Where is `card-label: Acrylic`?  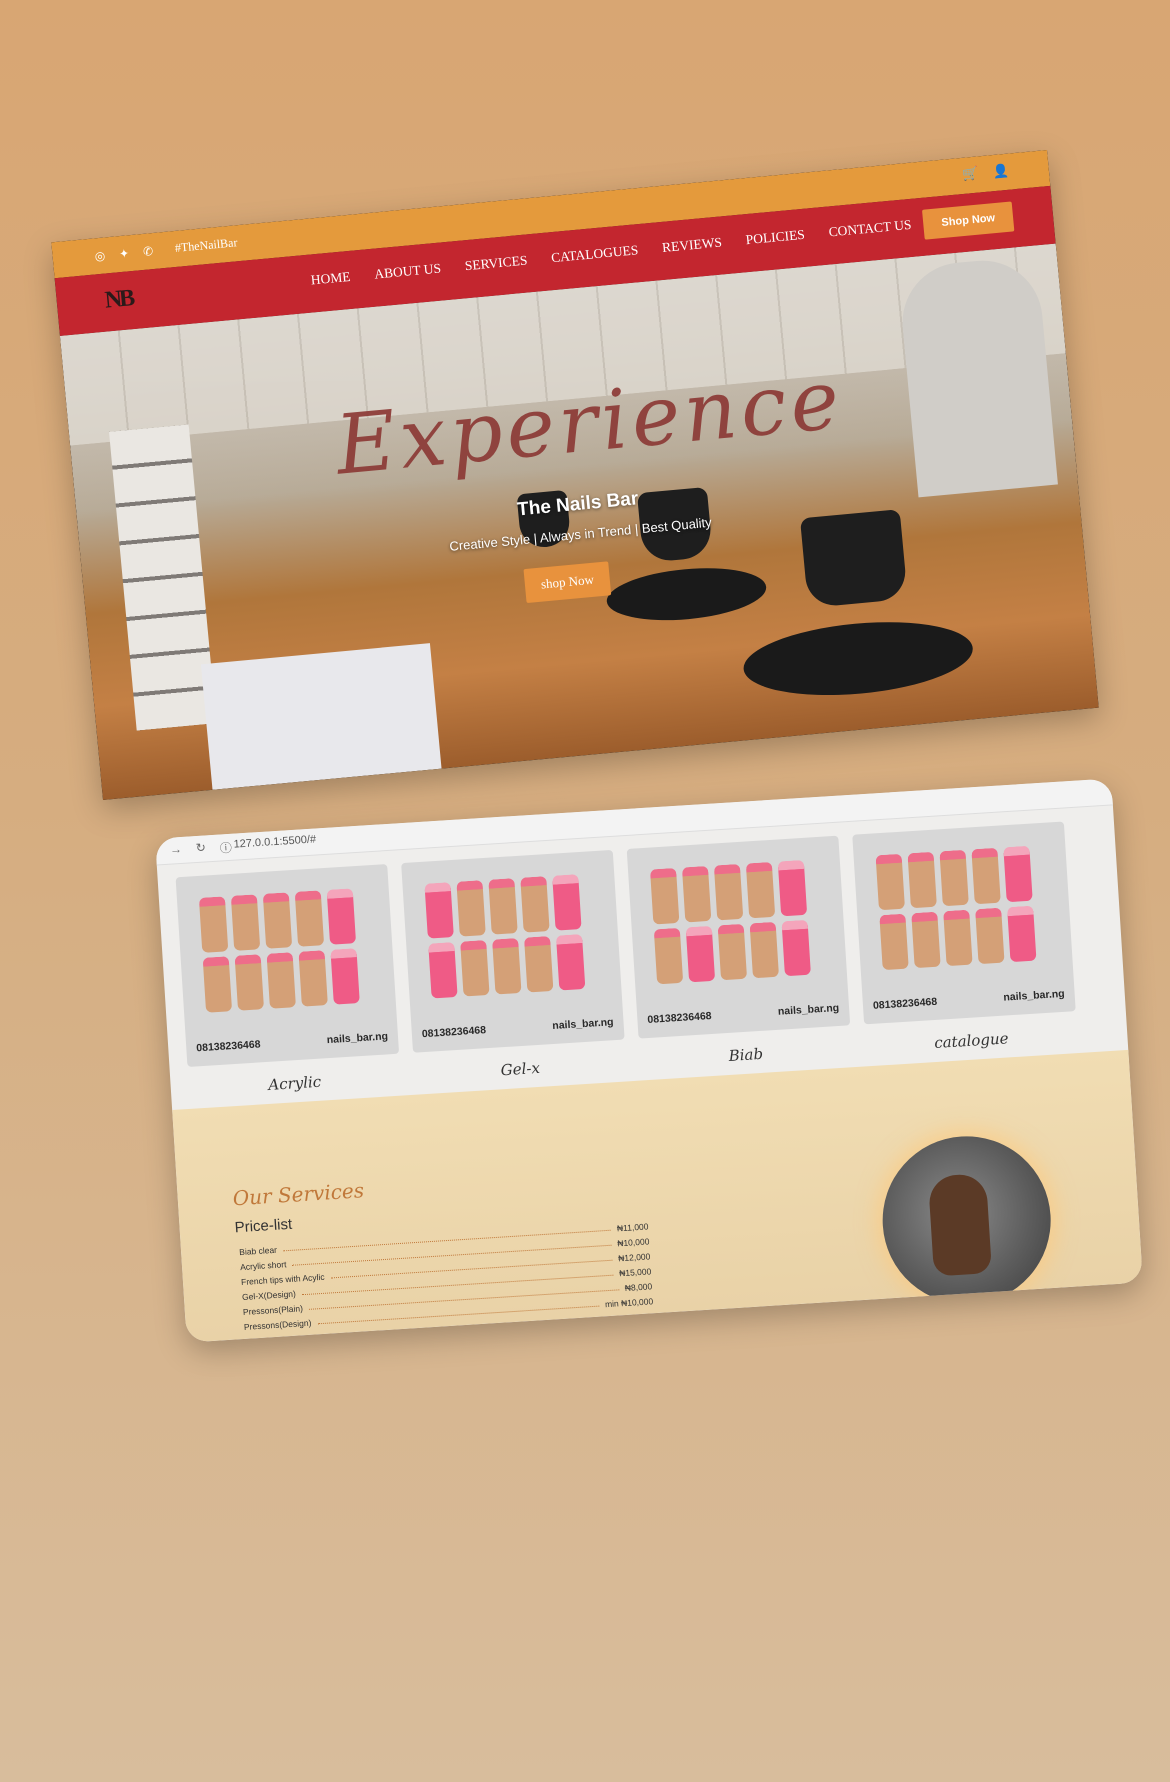
card-label: Acrylic is located at coordinates (294, 1083).